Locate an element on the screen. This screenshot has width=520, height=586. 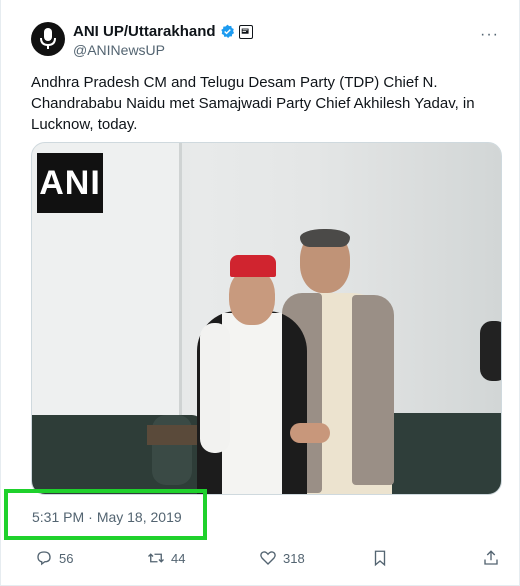
highlight-box is located at coordinates (105, 514).